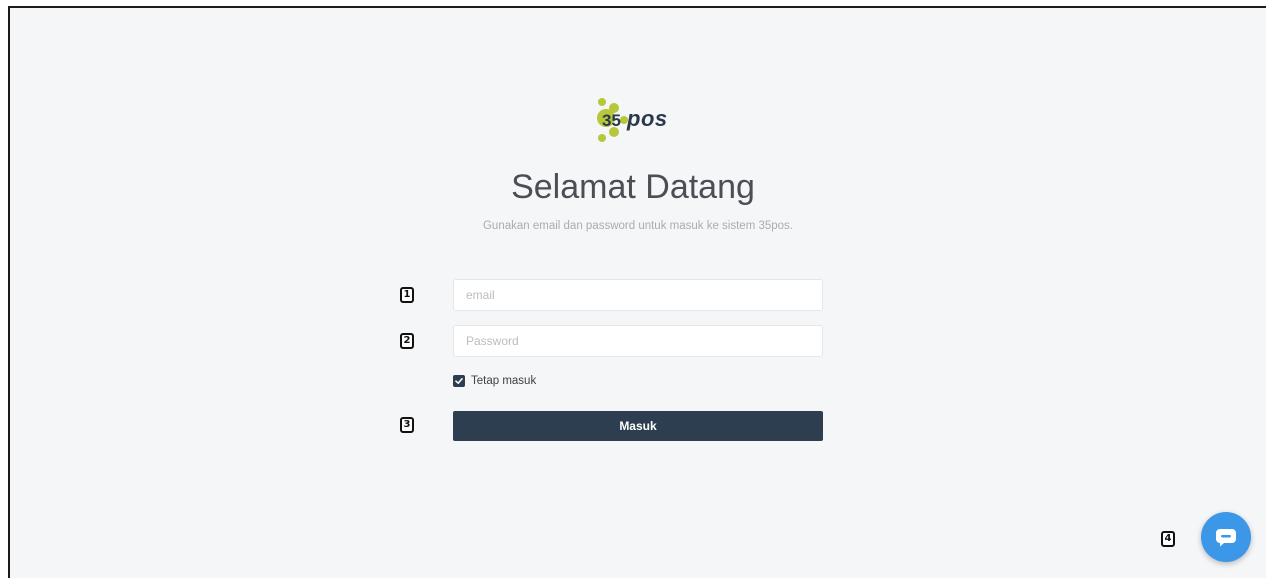 This screenshot has width=1266, height=578. I want to click on chat-icon, so click(1226, 538).